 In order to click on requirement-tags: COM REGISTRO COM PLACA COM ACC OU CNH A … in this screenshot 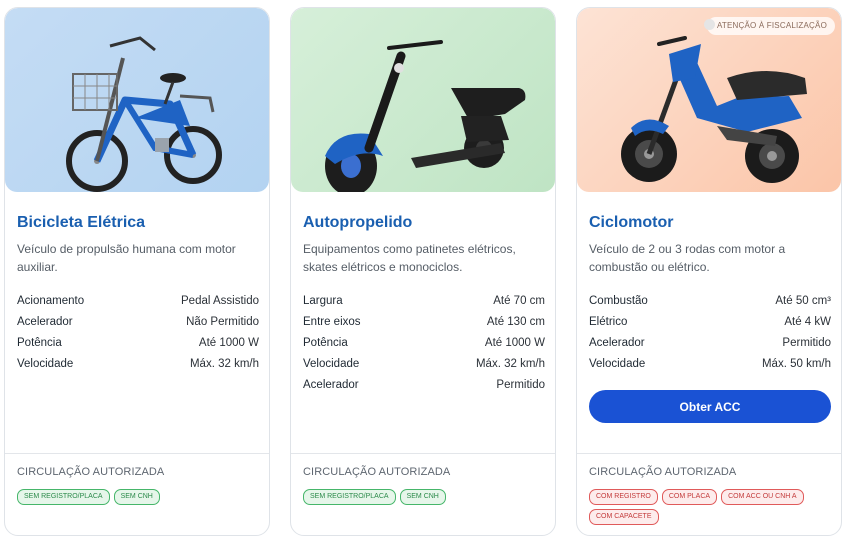, I will do `click(711, 507)`.